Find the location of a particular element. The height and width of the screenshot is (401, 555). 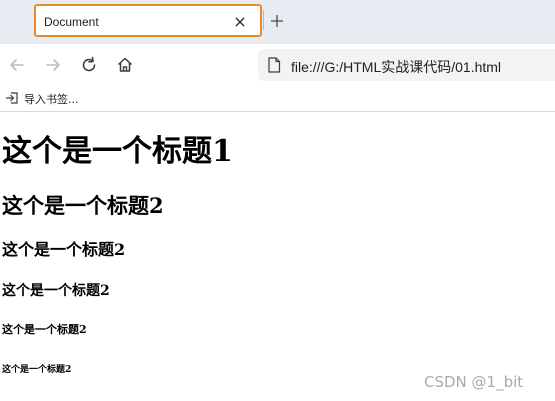

heading-4: 这个是一个标题2 is located at coordinates (56, 291).